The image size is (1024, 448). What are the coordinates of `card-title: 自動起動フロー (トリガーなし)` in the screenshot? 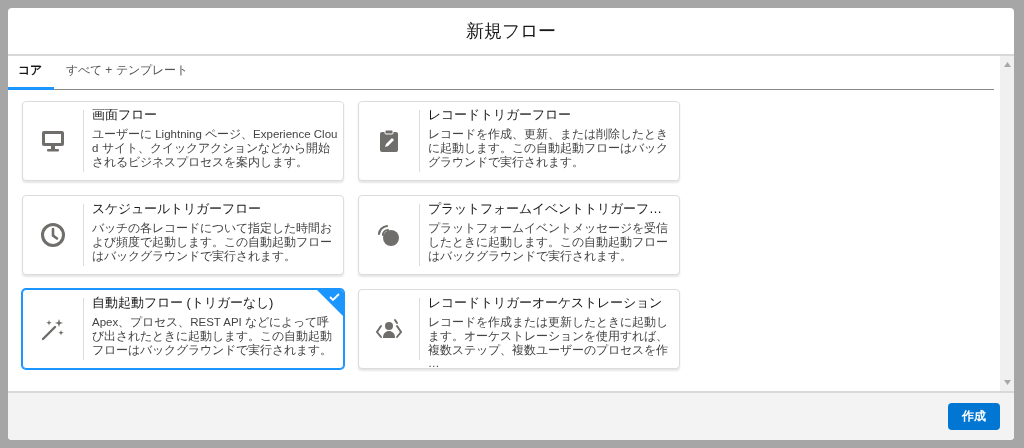 It's located at (183, 303).